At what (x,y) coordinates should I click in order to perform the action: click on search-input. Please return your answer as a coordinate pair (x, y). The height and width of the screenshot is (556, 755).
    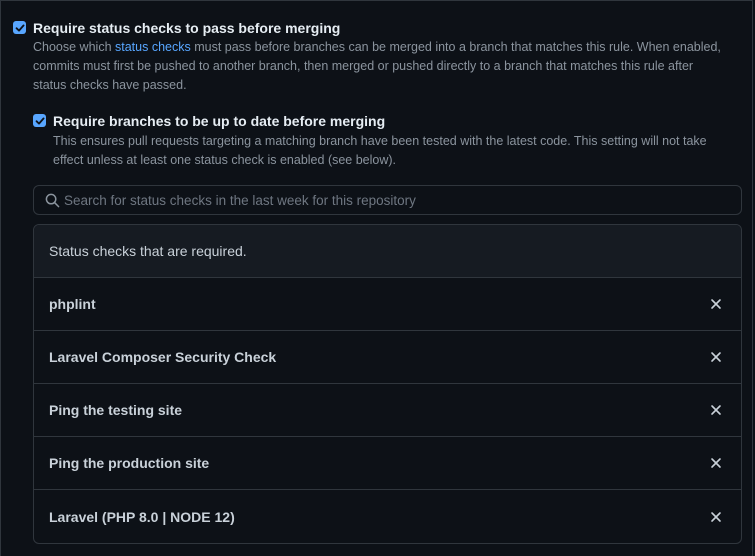
    Looking at the image, I should click on (402, 200).